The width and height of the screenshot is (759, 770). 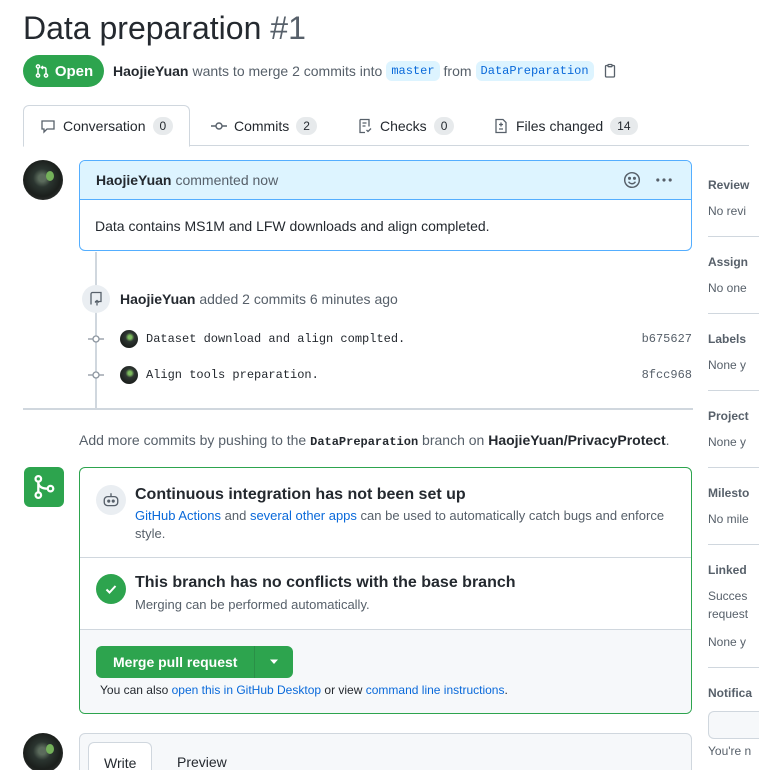 What do you see at coordinates (667, 375) in the screenshot?
I see `commit-sha: 8fcc968` at bounding box center [667, 375].